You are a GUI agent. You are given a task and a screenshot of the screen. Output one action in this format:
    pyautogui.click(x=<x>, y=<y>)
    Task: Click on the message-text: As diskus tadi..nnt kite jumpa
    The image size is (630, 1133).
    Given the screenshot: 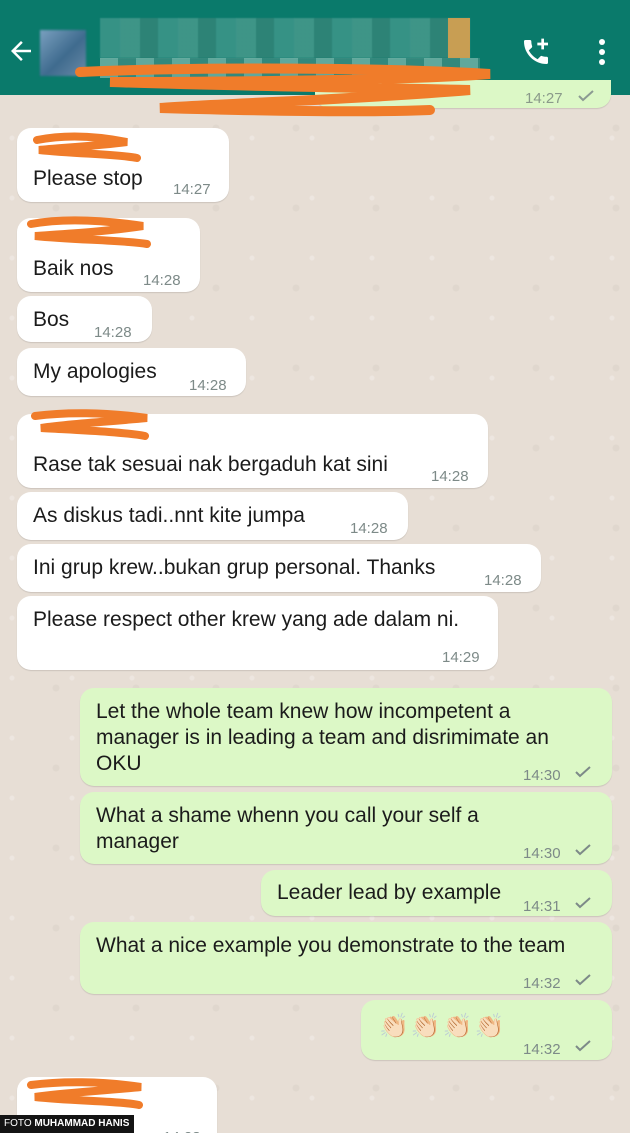 What is the action you would take?
    pyautogui.click(x=169, y=515)
    